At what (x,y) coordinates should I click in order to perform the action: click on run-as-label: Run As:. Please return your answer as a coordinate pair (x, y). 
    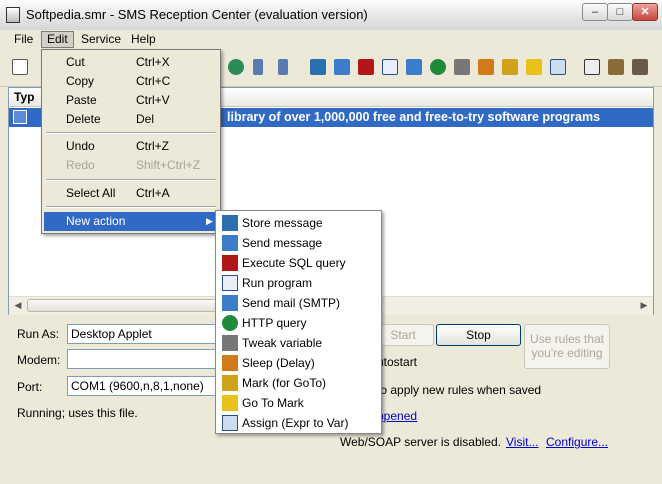
    Looking at the image, I should click on (38, 334).